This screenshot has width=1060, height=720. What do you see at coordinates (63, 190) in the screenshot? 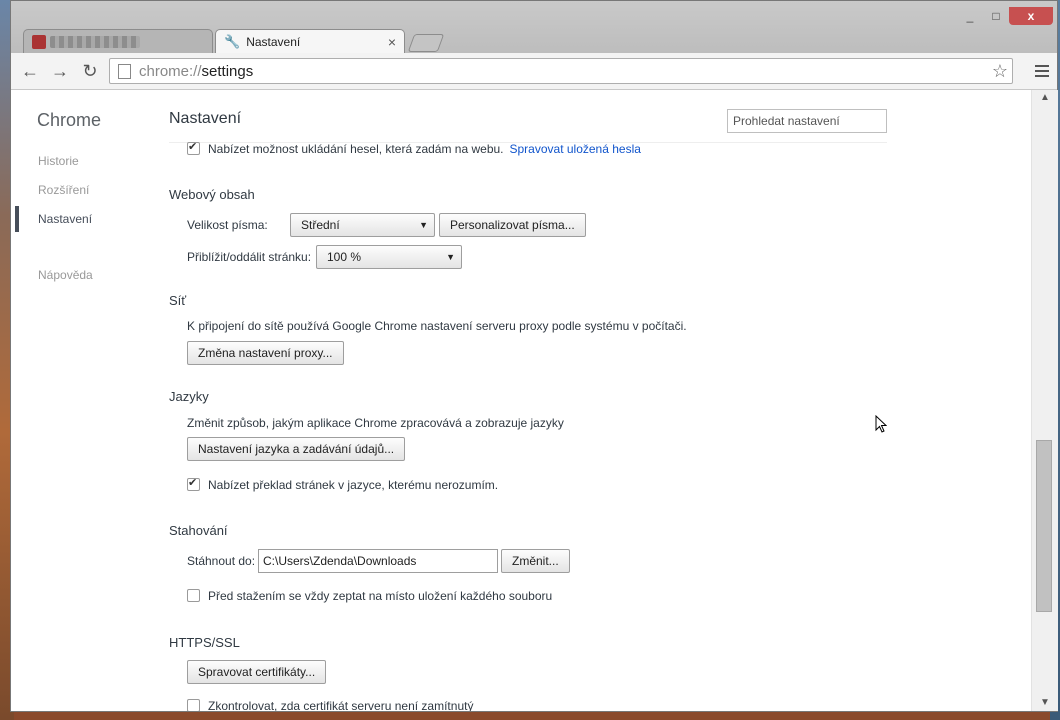
I see `sidebar-item-extensions: Rozšíření` at bounding box center [63, 190].